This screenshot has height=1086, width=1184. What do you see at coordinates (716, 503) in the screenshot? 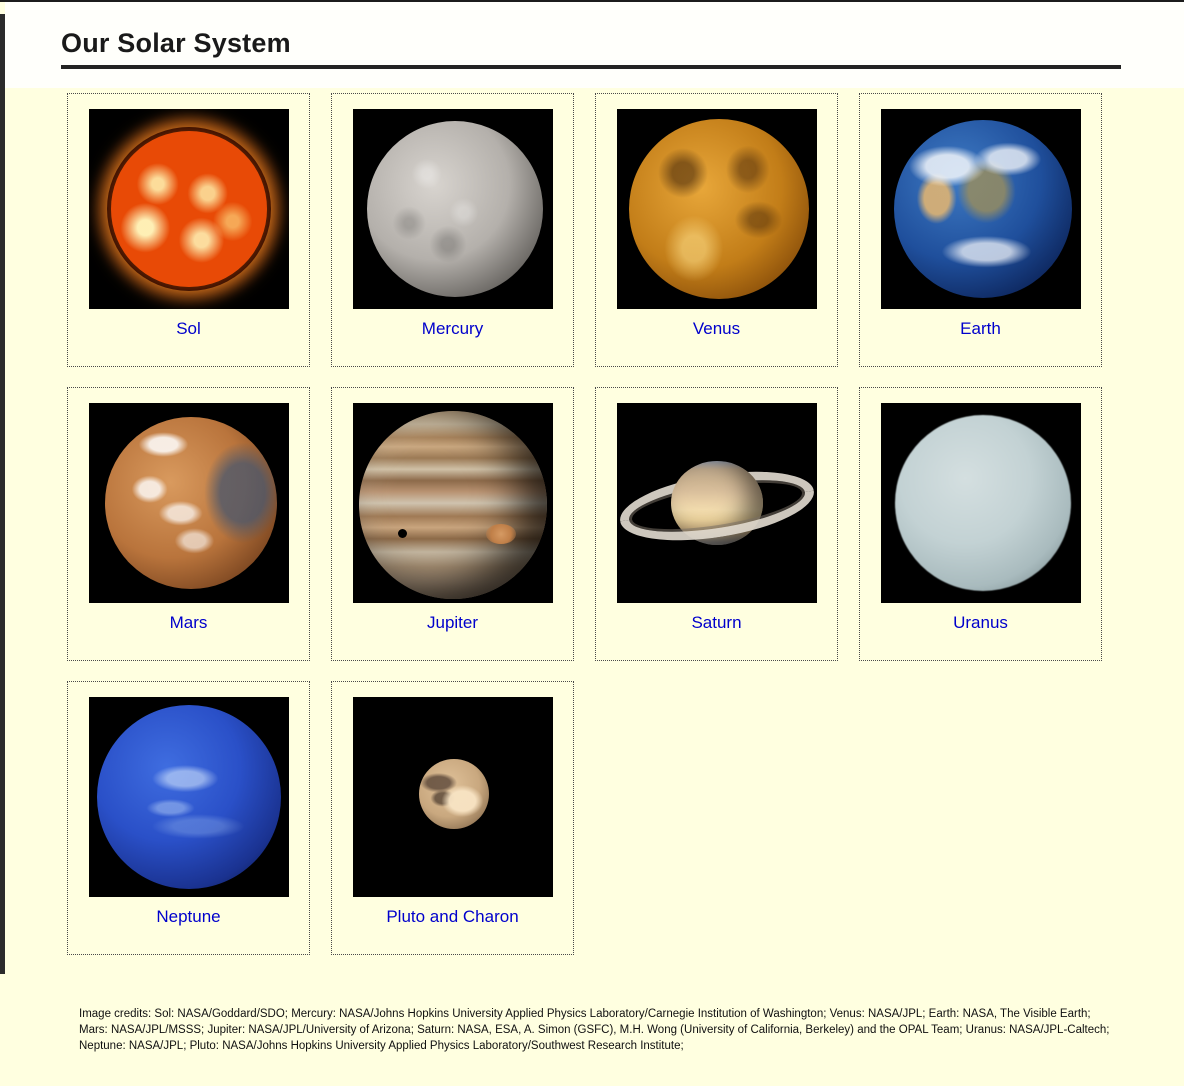
I see `saturn-icon` at bounding box center [716, 503].